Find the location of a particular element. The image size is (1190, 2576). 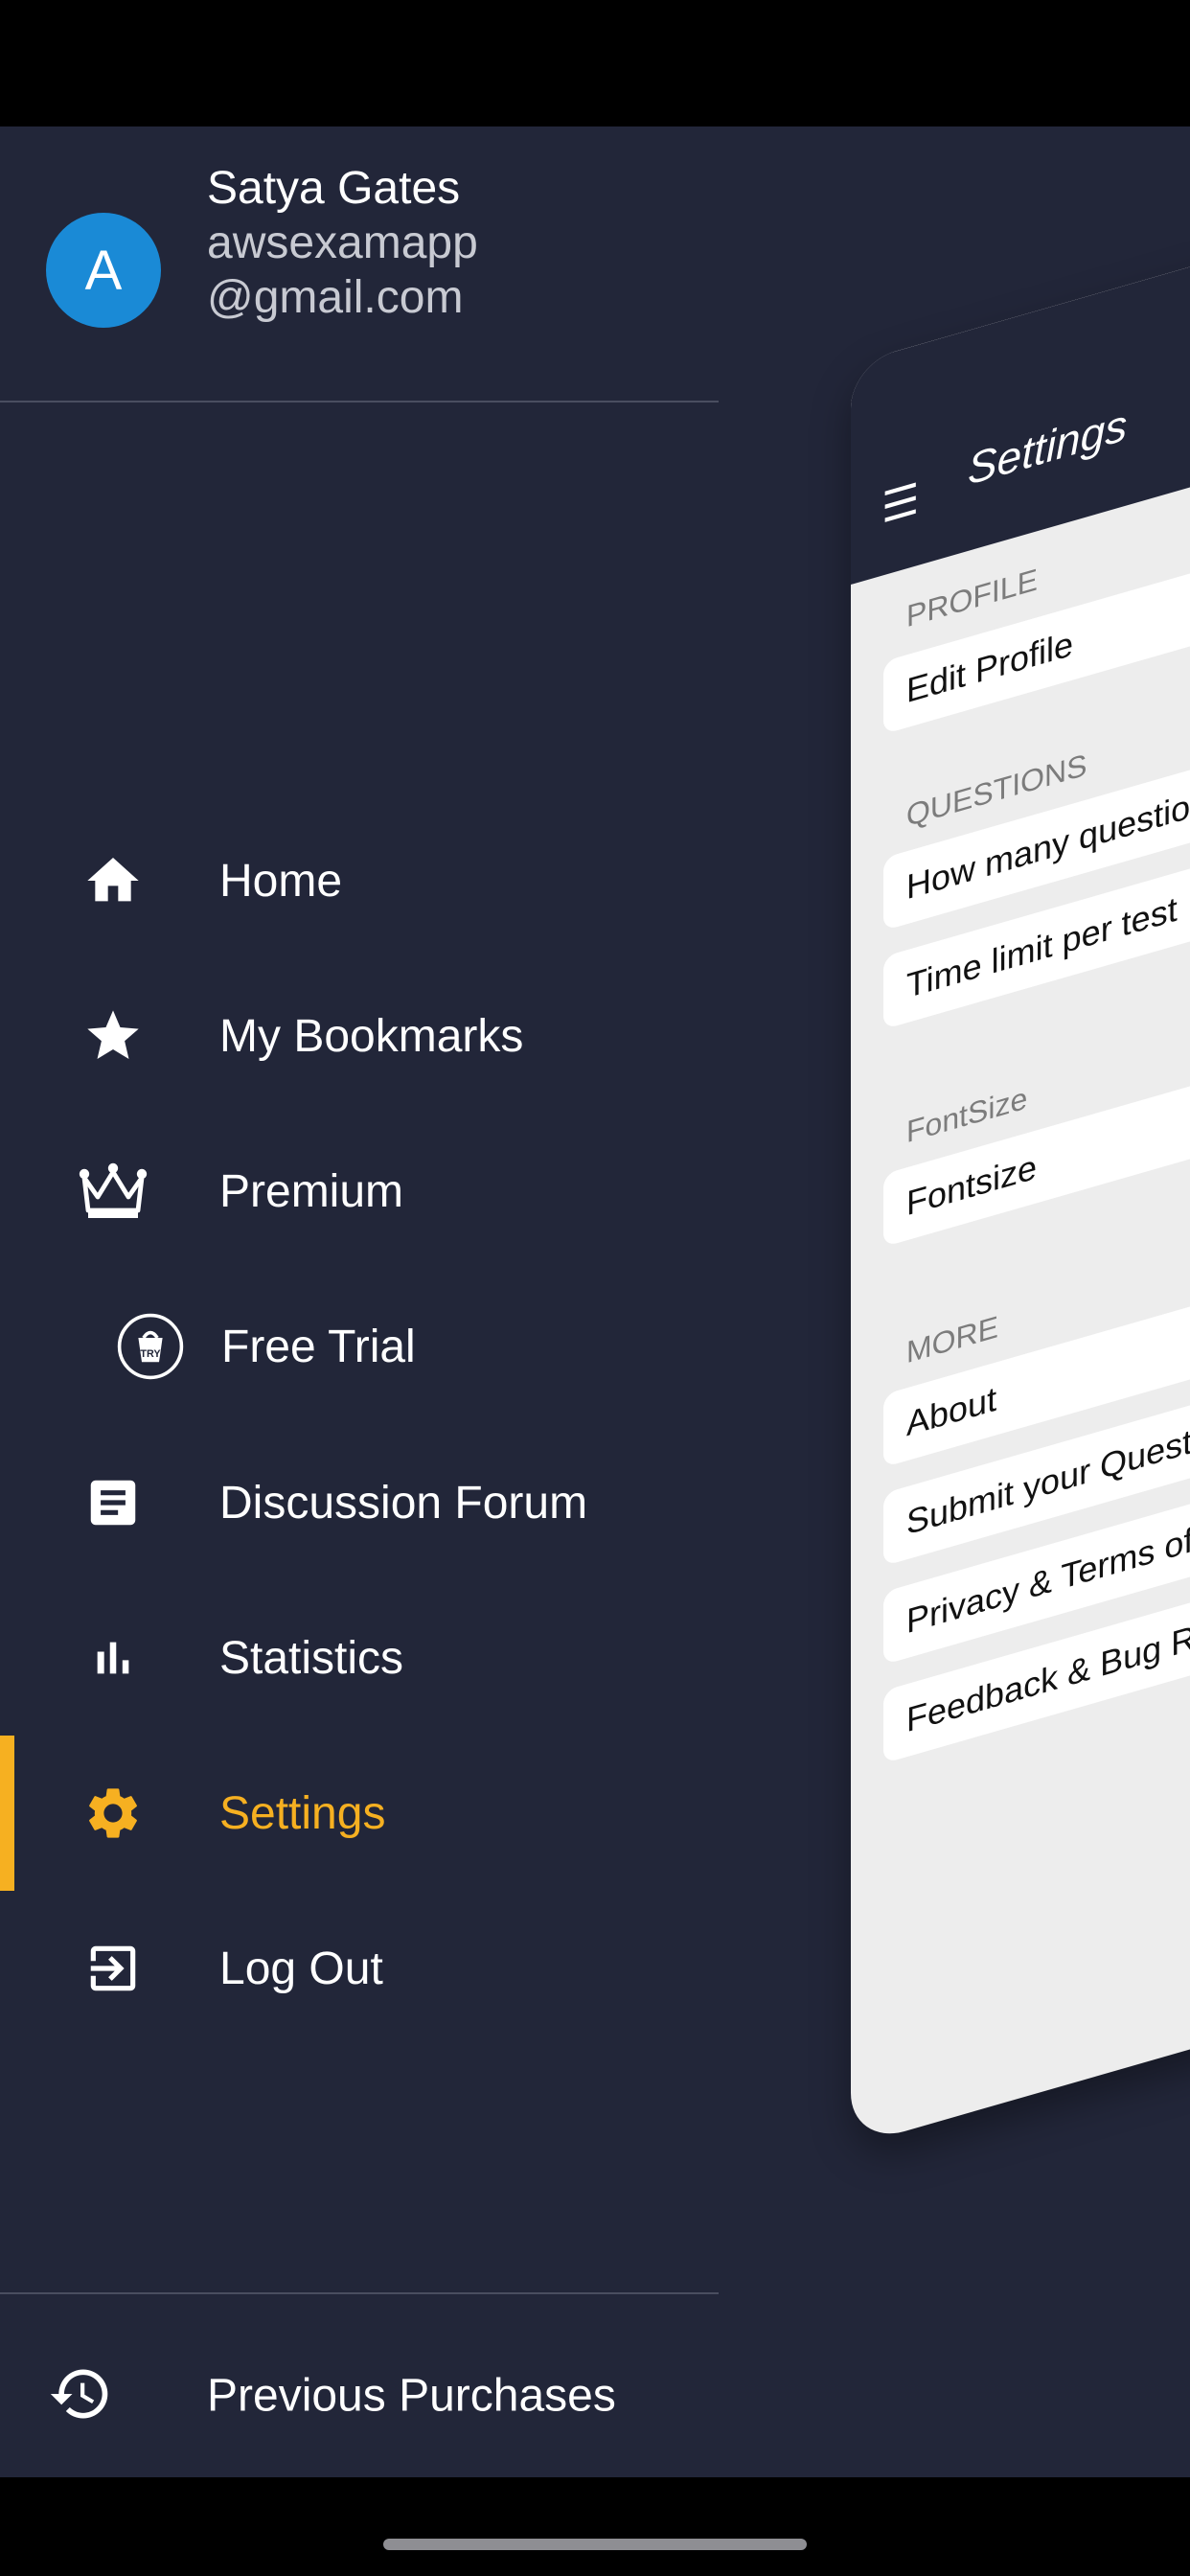

menu-item-label: Premium is located at coordinates (311, 1191).